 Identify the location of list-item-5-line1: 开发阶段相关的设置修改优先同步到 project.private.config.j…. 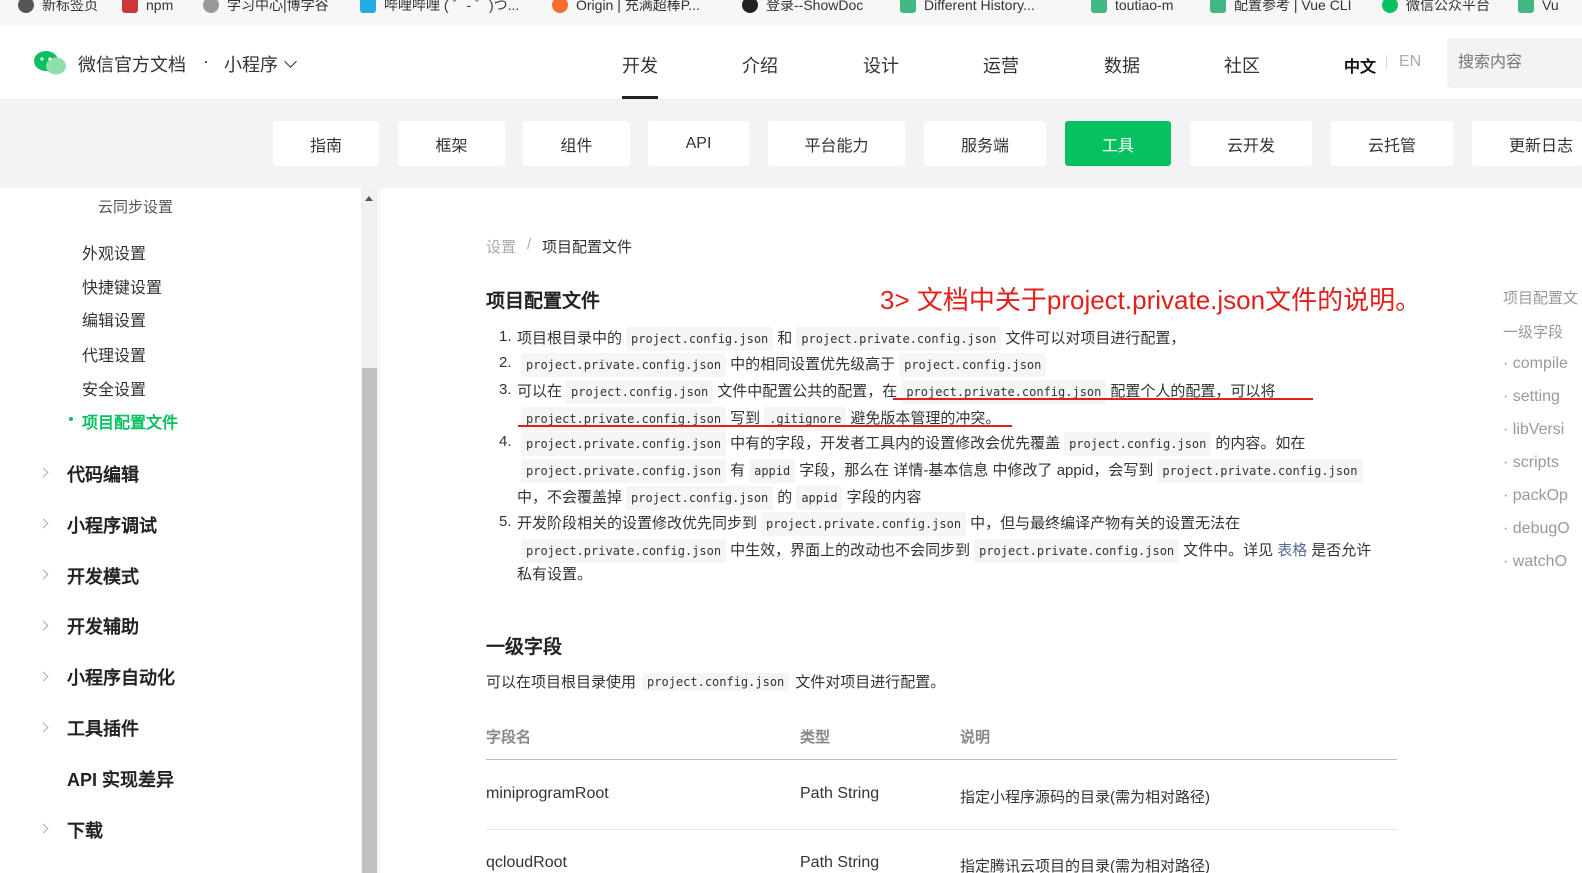
(878, 524).